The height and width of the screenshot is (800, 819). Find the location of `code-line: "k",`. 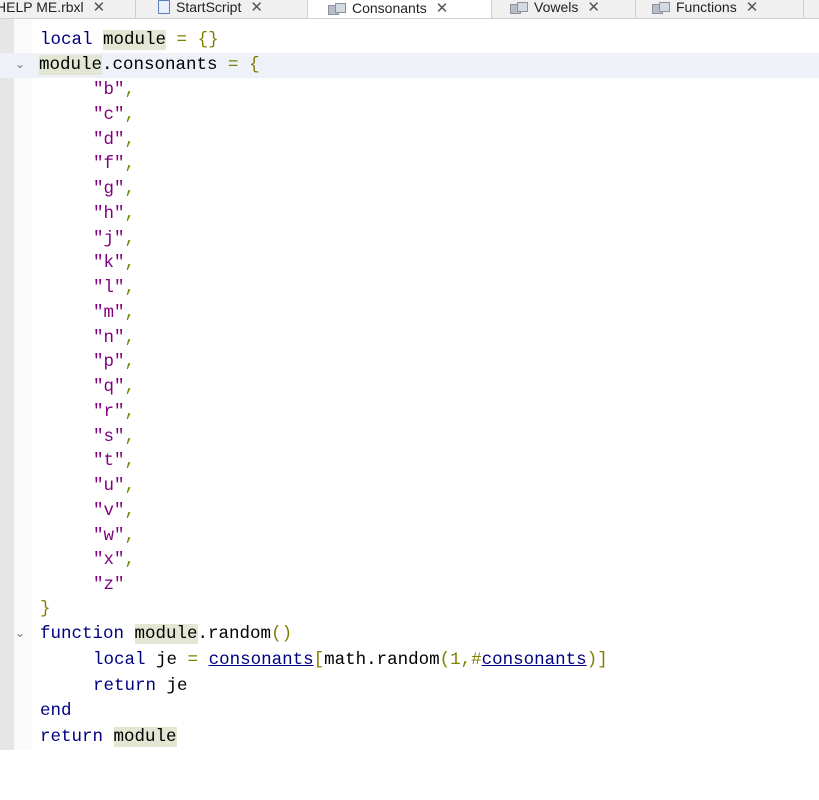

code-line: "k", is located at coordinates (409, 263).